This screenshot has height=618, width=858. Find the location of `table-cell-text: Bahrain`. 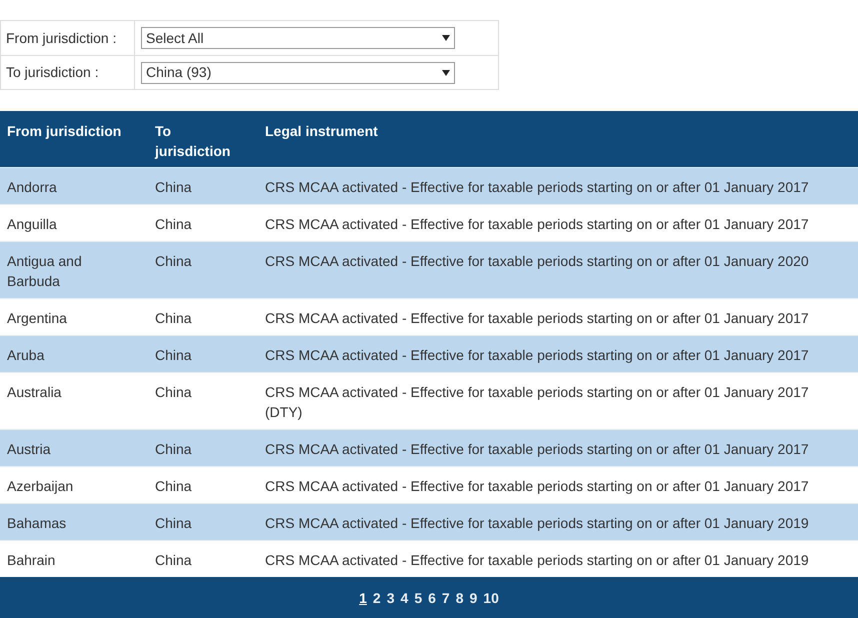

table-cell-text: Bahrain is located at coordinates (31, 560).